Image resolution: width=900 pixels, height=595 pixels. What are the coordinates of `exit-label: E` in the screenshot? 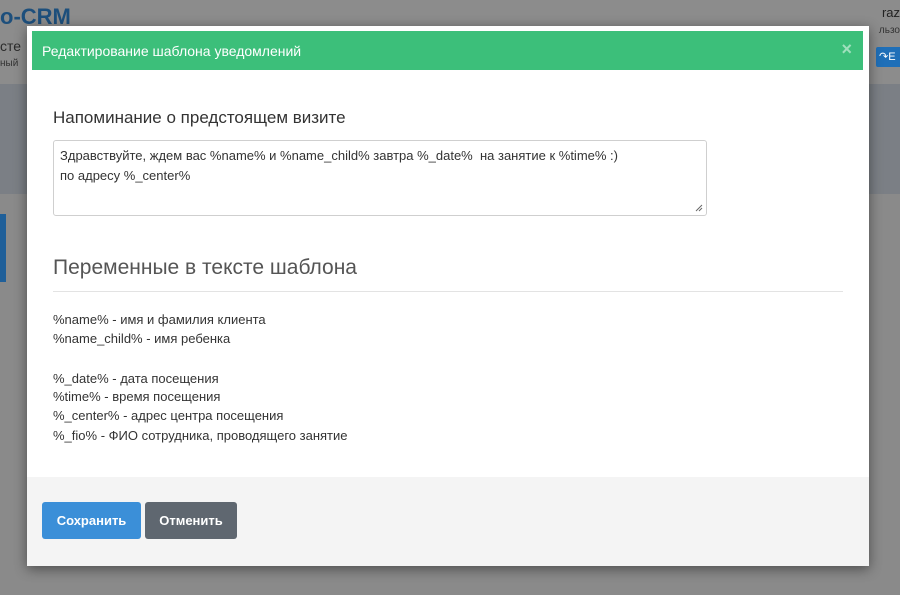 It's located at (892, 57).